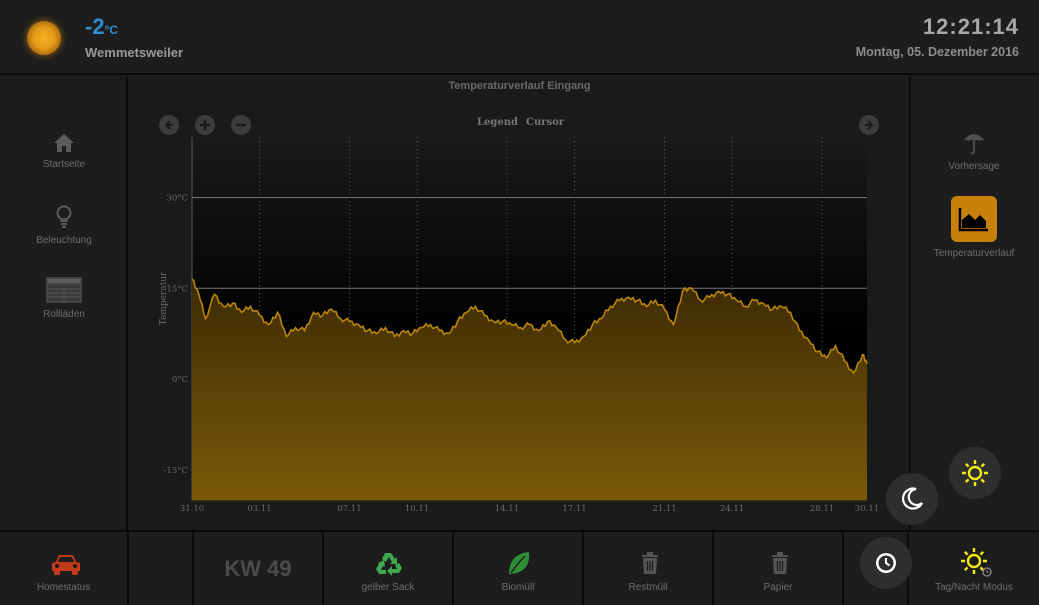  Describe the element at coordinates (44, 38) in the screenshot. I see `sun-weather-icon` at that location.